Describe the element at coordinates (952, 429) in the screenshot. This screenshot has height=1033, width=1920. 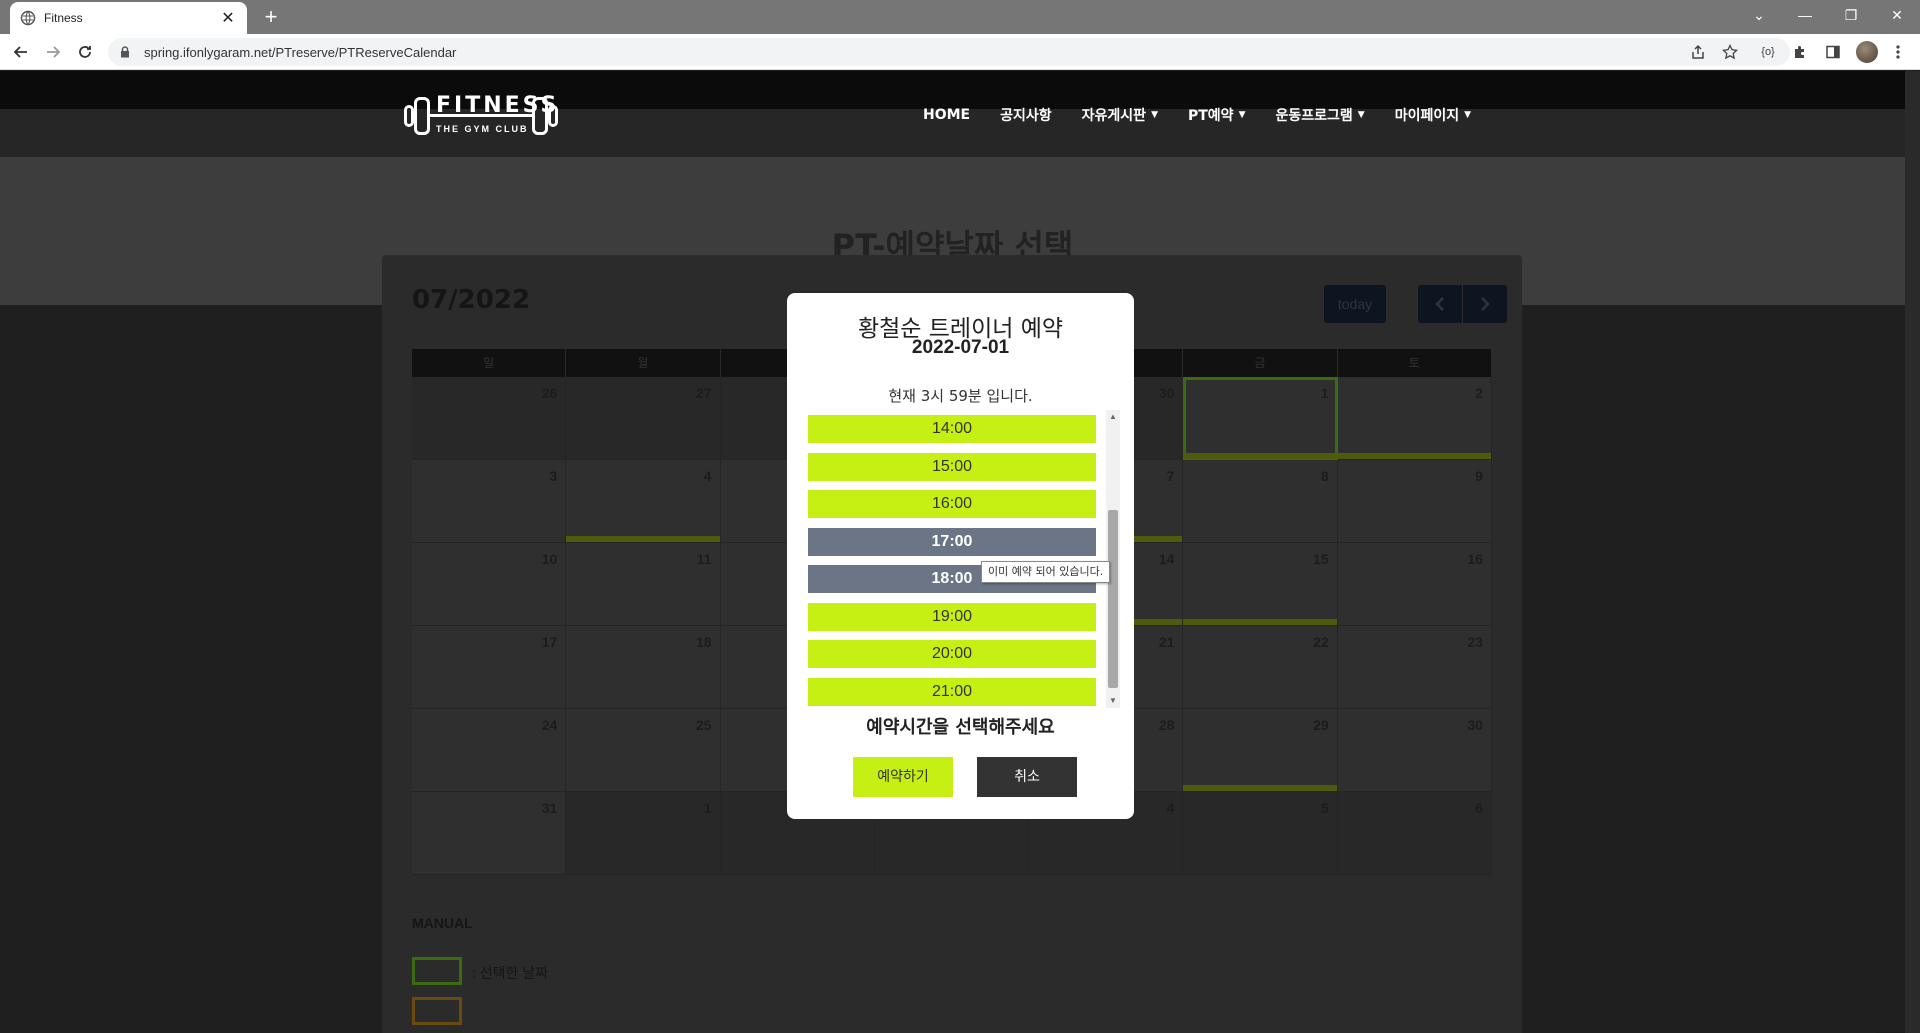
I see `time-slot: 14:00` at that location.